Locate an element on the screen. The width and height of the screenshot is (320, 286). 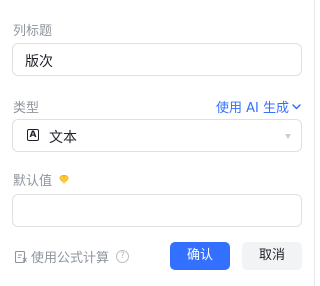
cancel-button: 取消 is located at coordinates (272, 256).